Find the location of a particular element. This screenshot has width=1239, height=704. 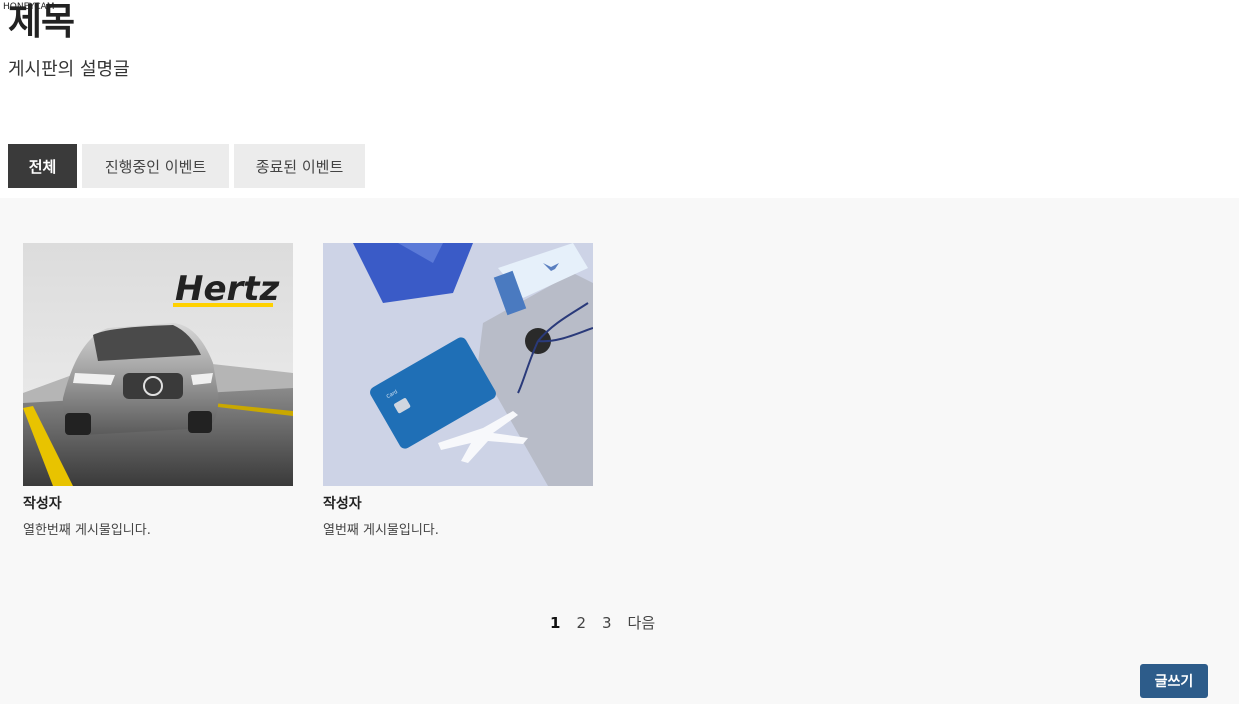

post-thumbnail-car: Hertz is located at coordinates (158, 364).